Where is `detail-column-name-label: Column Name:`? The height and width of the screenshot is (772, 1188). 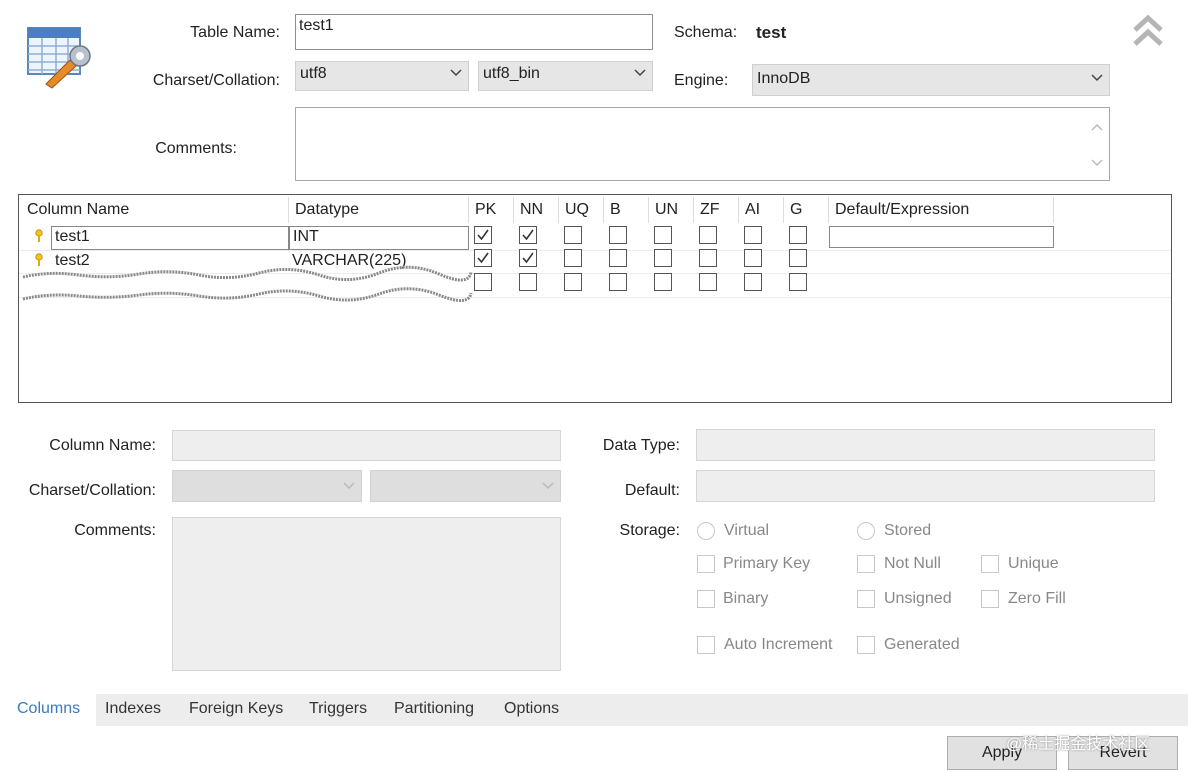
detail-column-name-label: Column Name: is located at coordinates (102, 445).